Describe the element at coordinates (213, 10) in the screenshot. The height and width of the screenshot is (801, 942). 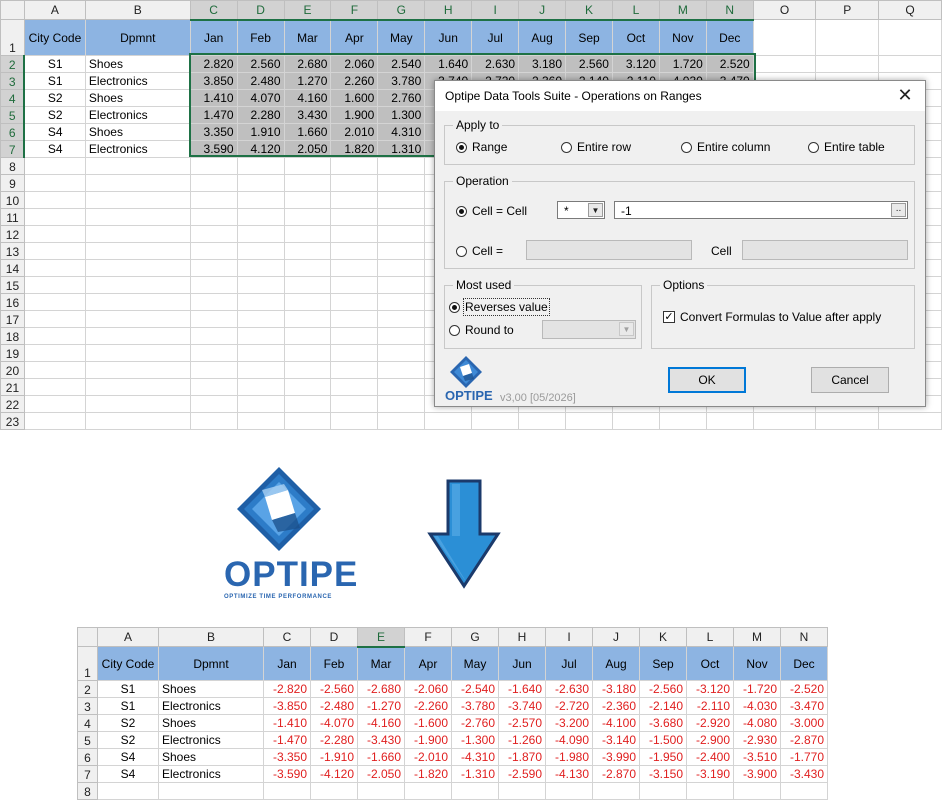
I see `column-header-c: C` at that location.